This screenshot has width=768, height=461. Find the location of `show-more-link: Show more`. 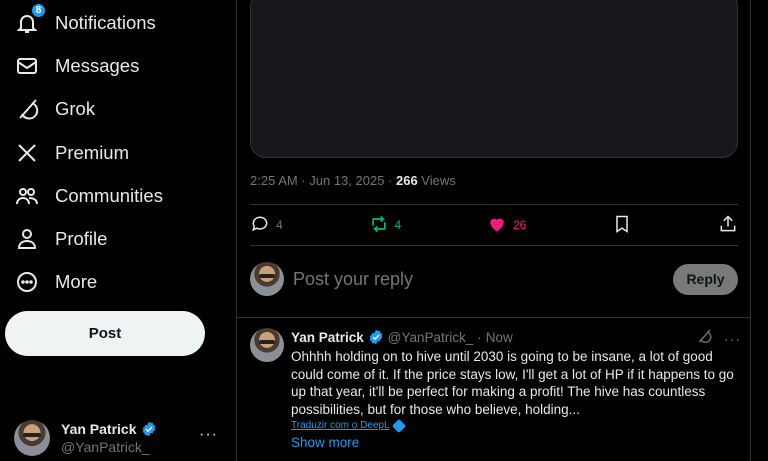

show-more-link: Show more is located at coordinates (516, 442).